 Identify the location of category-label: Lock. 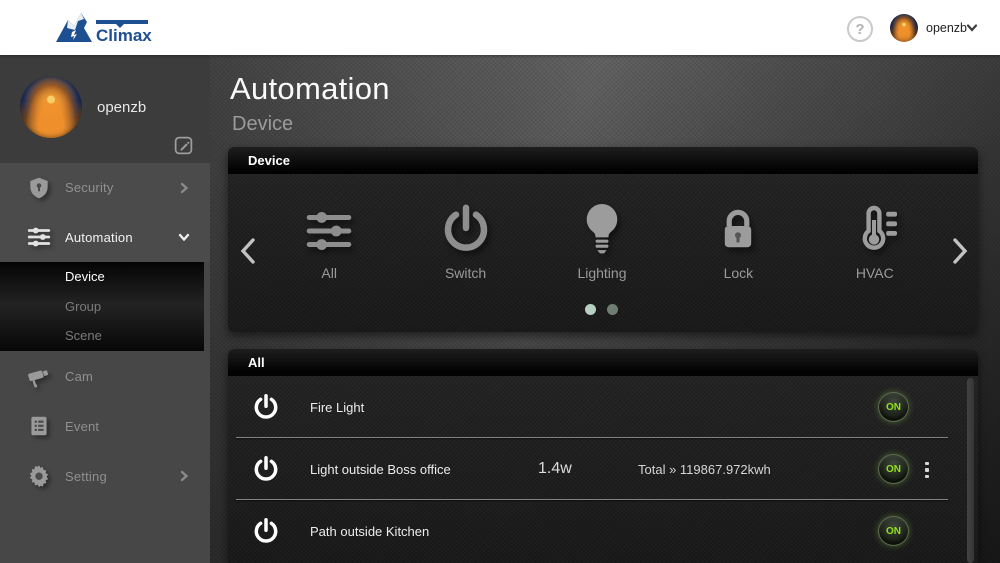
(738, 273).